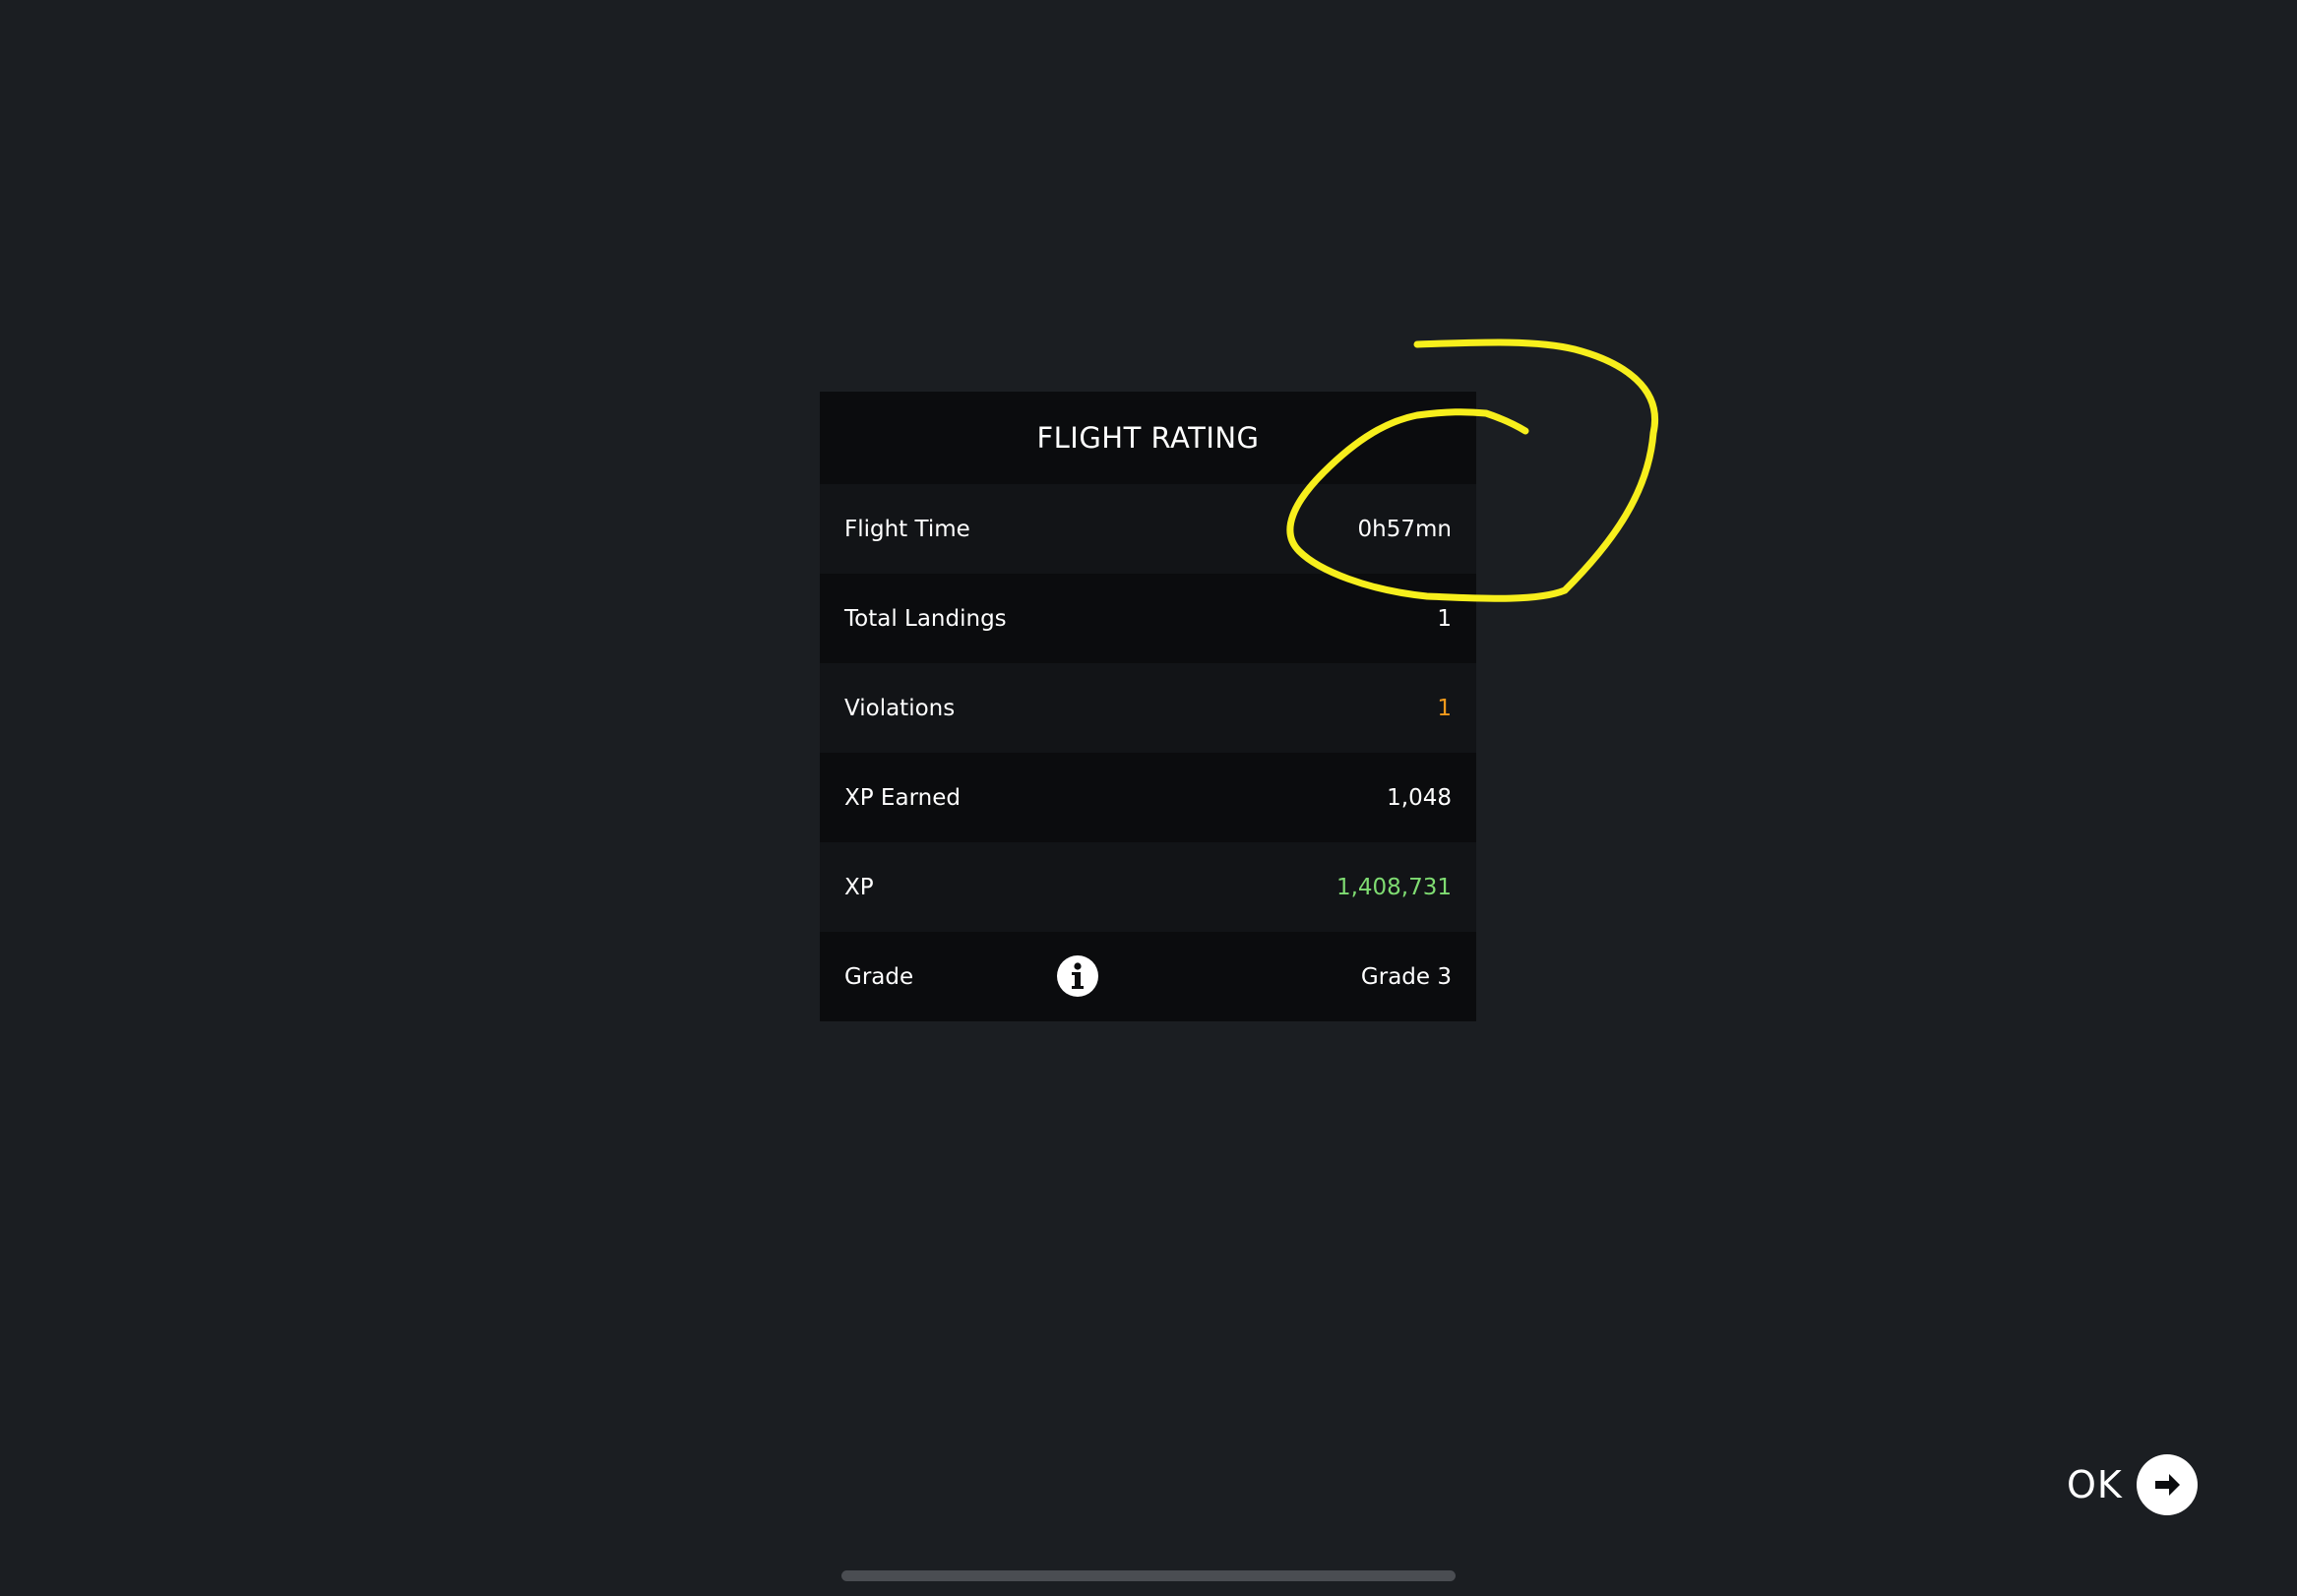 Image resolution: width=2297 pixels, height=1596 pixels. Describe the element at coordinates (1420, 798) in the screenshot. I see `xp-earned-value: 1,048` at that location.